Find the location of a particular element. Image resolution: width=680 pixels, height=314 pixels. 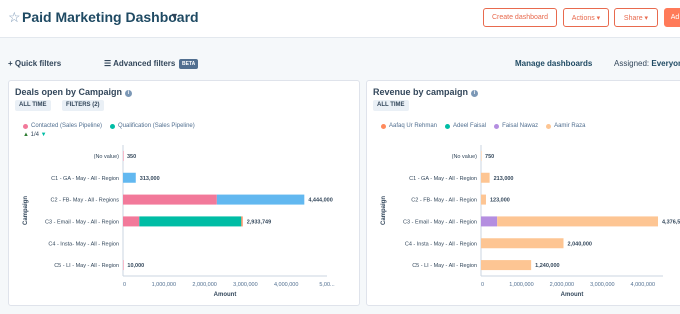

actions-button: Actions ▾ is located at coordinates (586, 17).